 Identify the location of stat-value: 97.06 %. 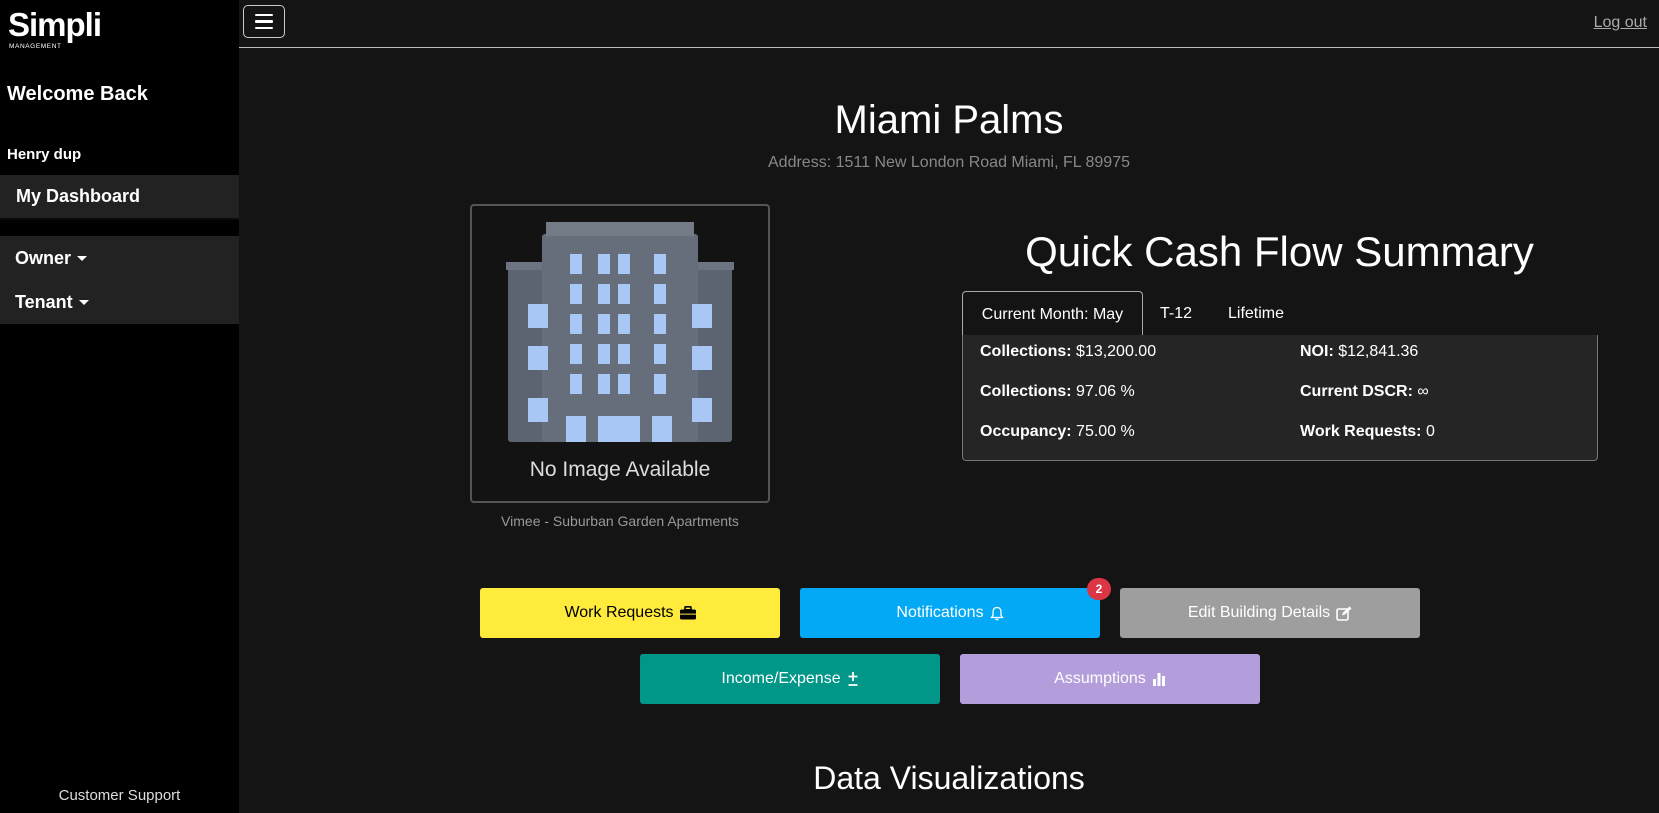
(1105, 391).